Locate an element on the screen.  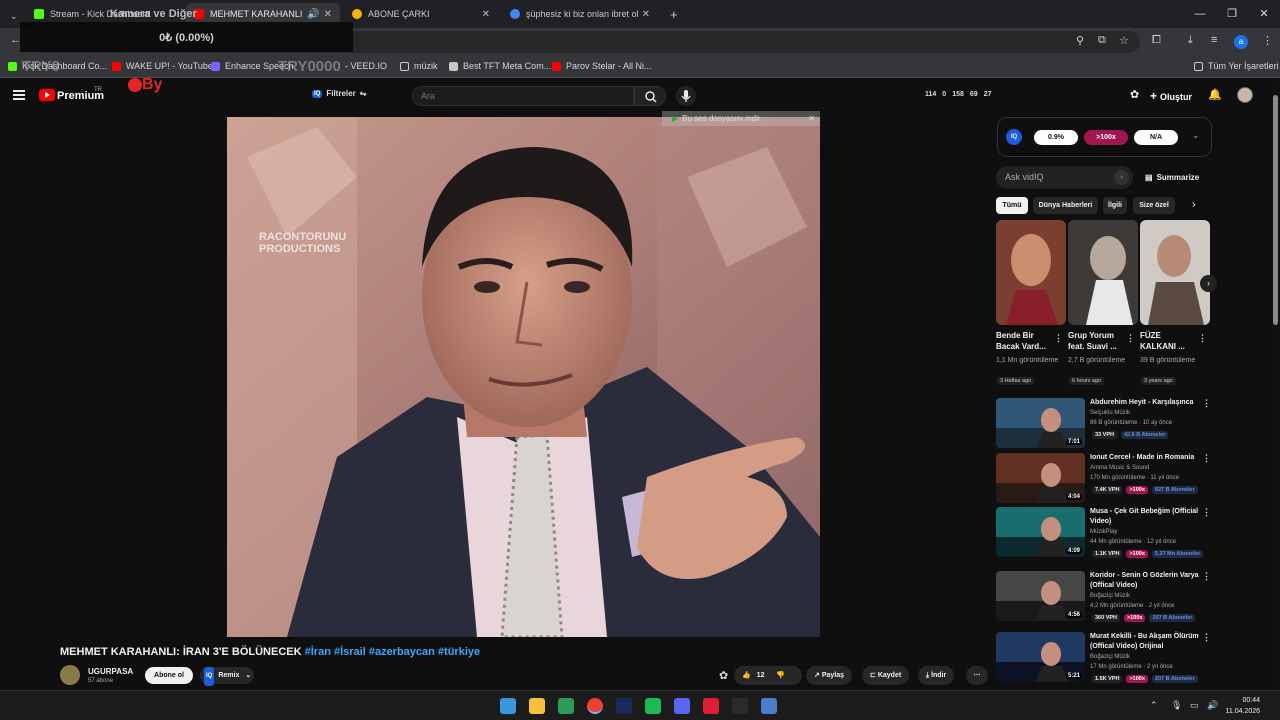
download-button: ⤓ İndir is located at coordinates (936, 675).